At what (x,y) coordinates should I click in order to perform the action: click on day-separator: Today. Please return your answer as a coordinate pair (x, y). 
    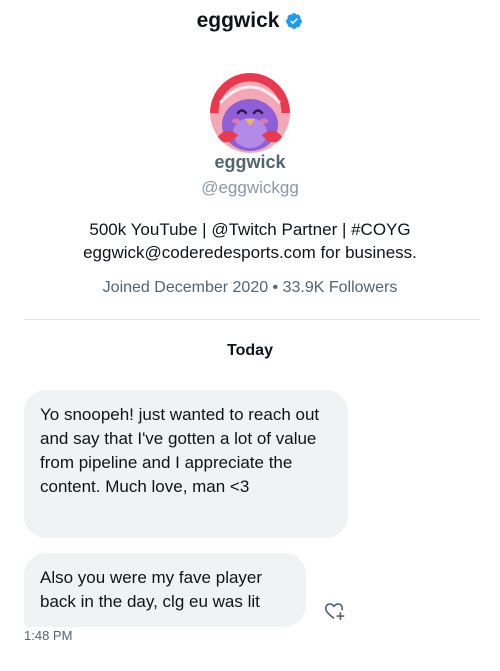
    Looking at the image, I should click on (250, 350).